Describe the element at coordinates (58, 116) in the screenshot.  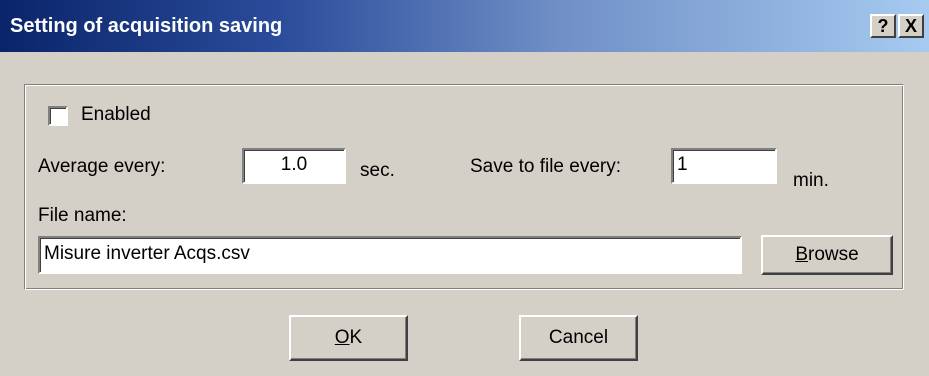
I see `enabled-checkbox` at that location.